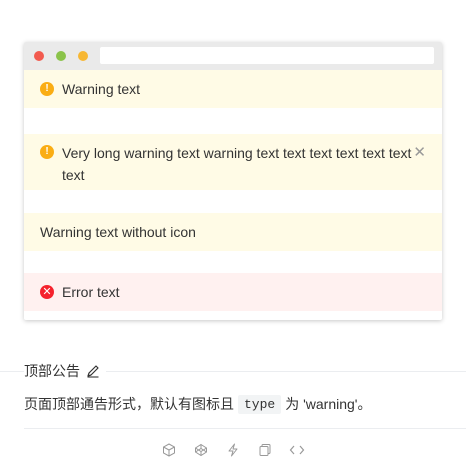 This screenshot has width=466, height=470. What do you see at coordinates (233, 89) in the screenshot?
I see `notice-bar-warning: ! Warning text` at bounding box center [233, 89].